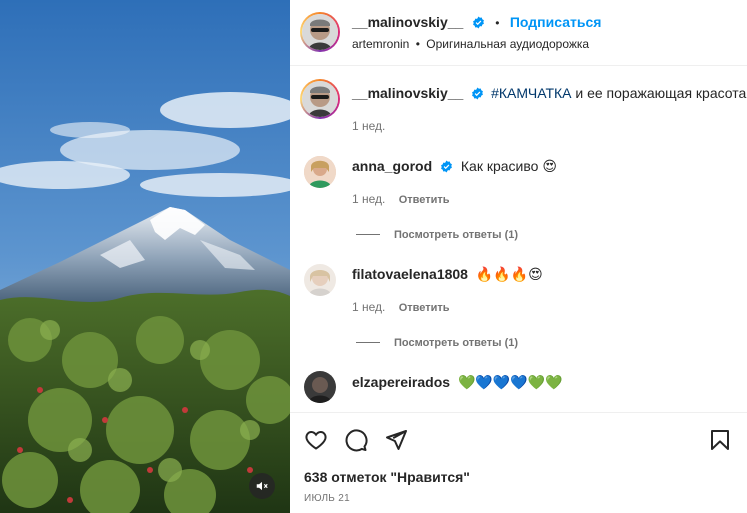 Image resolution: width=747 pixels, height=513 pixels. Describe the element at coordinates (510, 382) in the screenshot. I see `comment-text: 💚💙💙💙💚💚` at that location.